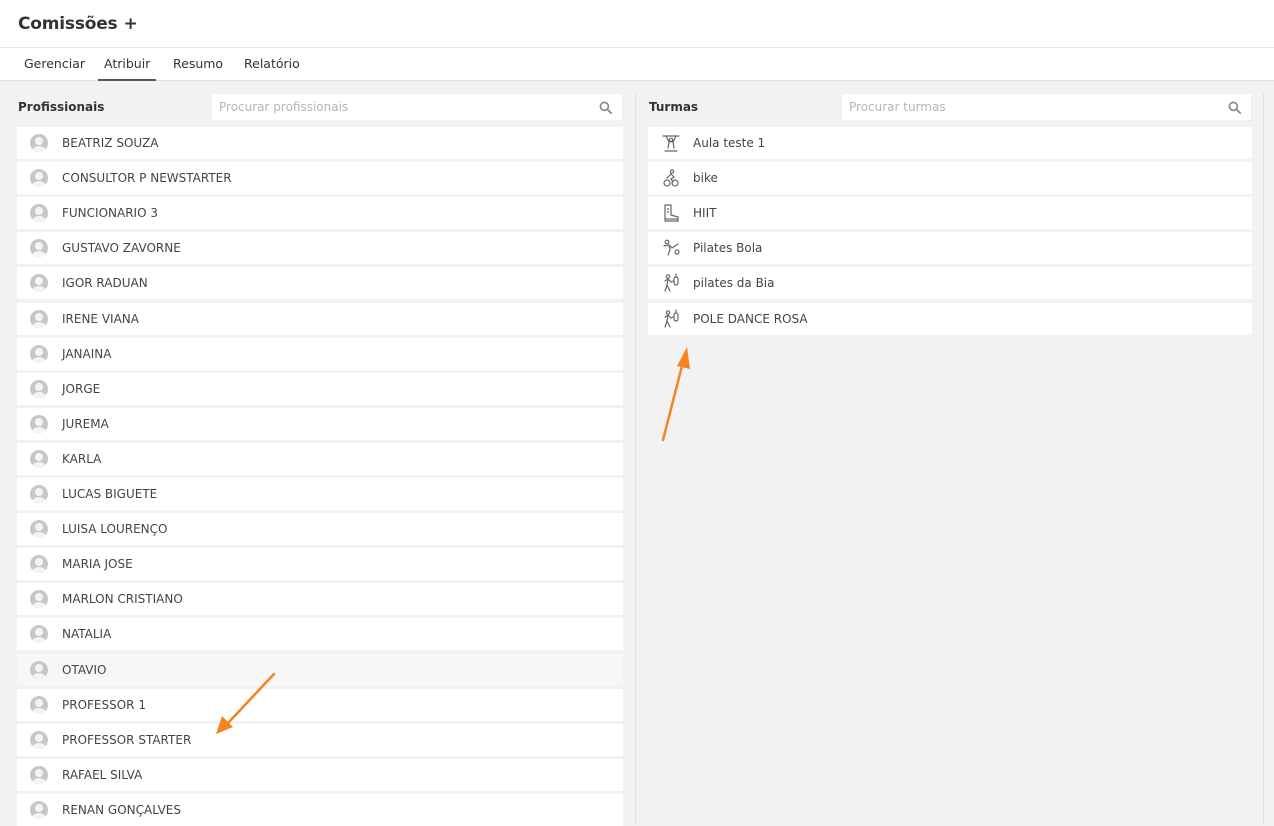 This screenshot has height=826, width=1274. What do you see at coordinates (950, 143) in the screenshot?
I see `class-row: Aula teste 1` at bounding box center [950, 143].